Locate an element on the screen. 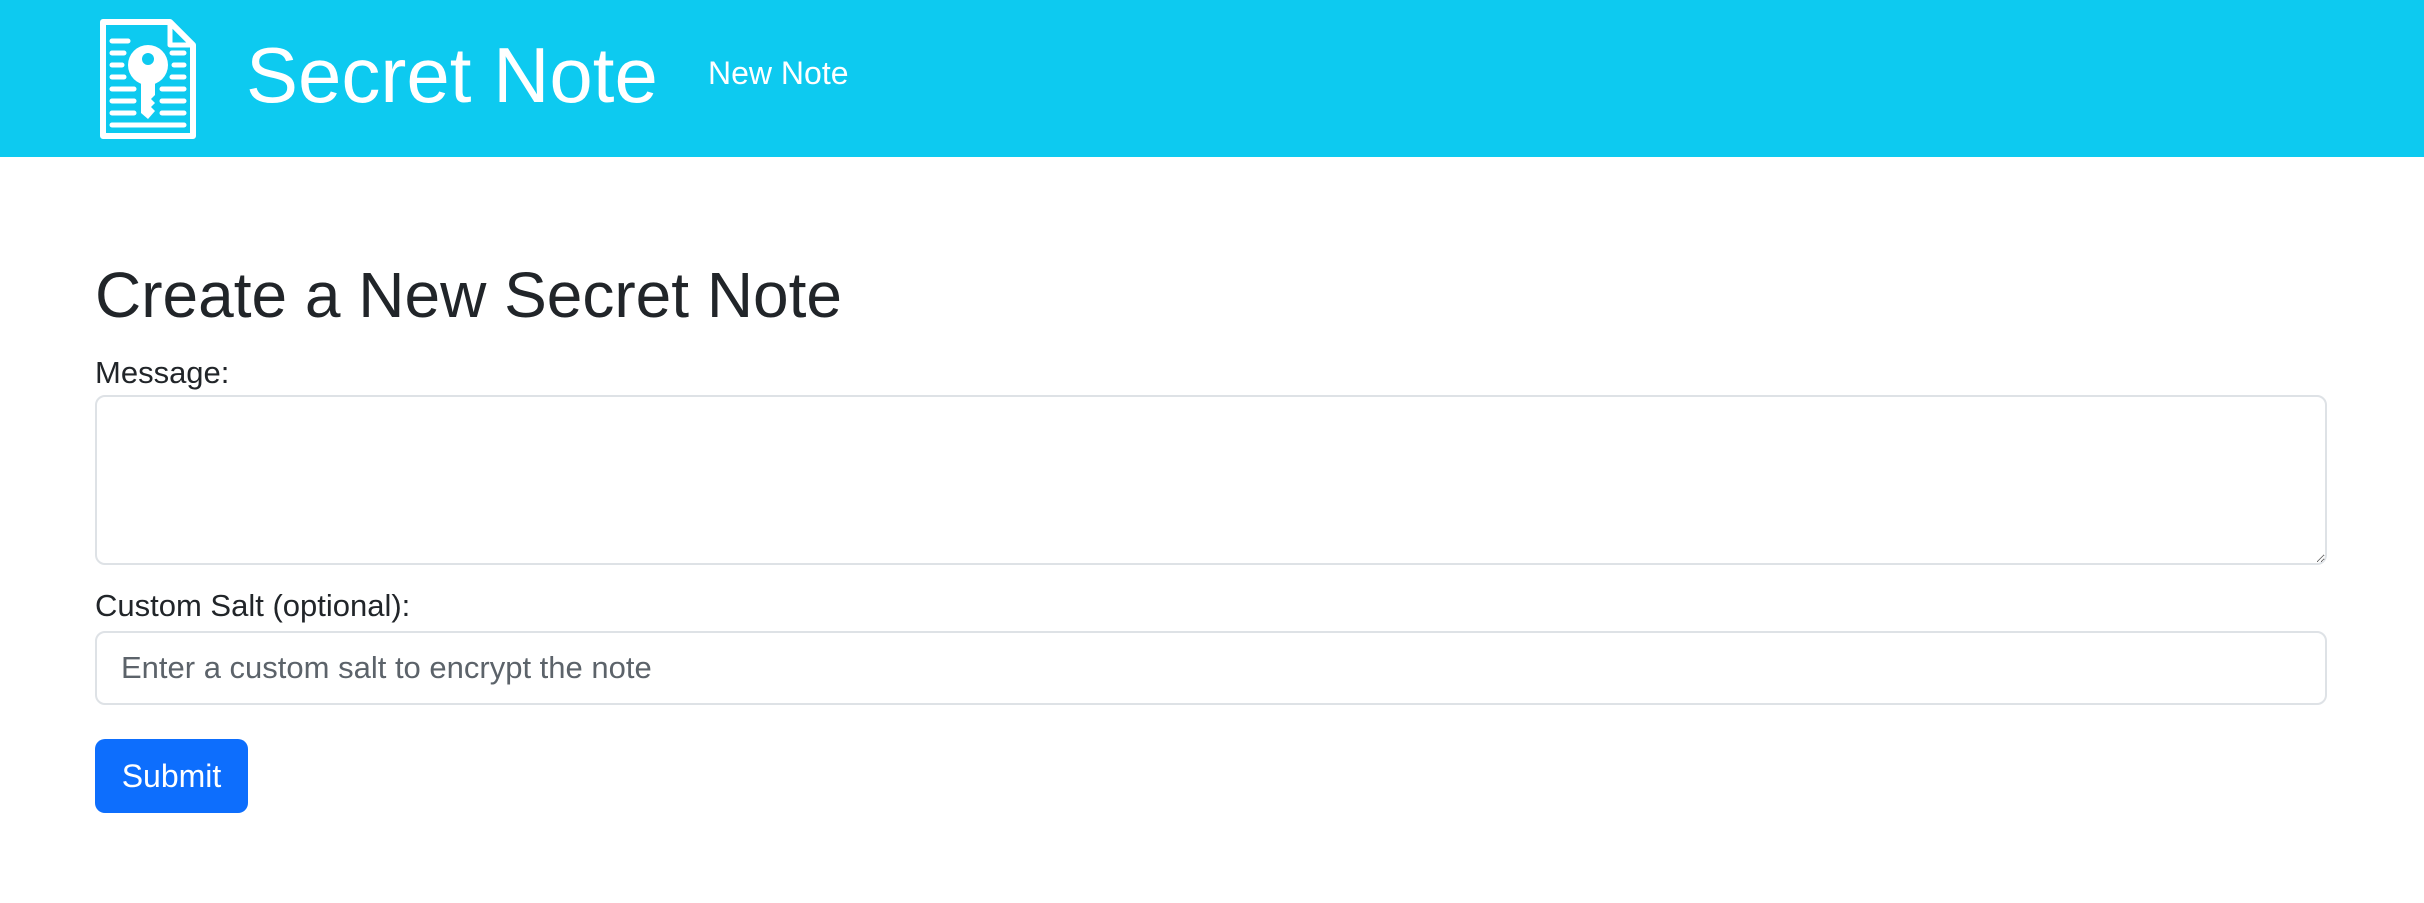  nav-link-new-note: New Note is located at coordinates (778, 73).